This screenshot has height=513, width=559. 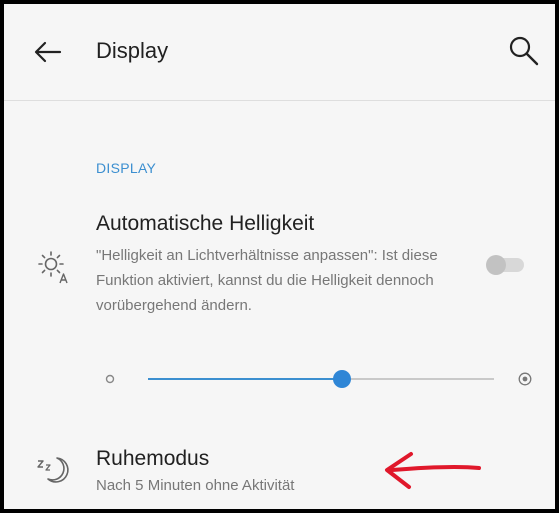 What do you see at coordinates (525, 379) in the screenshot?
I see `brightness-high-icon` at bounding box center [525, 379].